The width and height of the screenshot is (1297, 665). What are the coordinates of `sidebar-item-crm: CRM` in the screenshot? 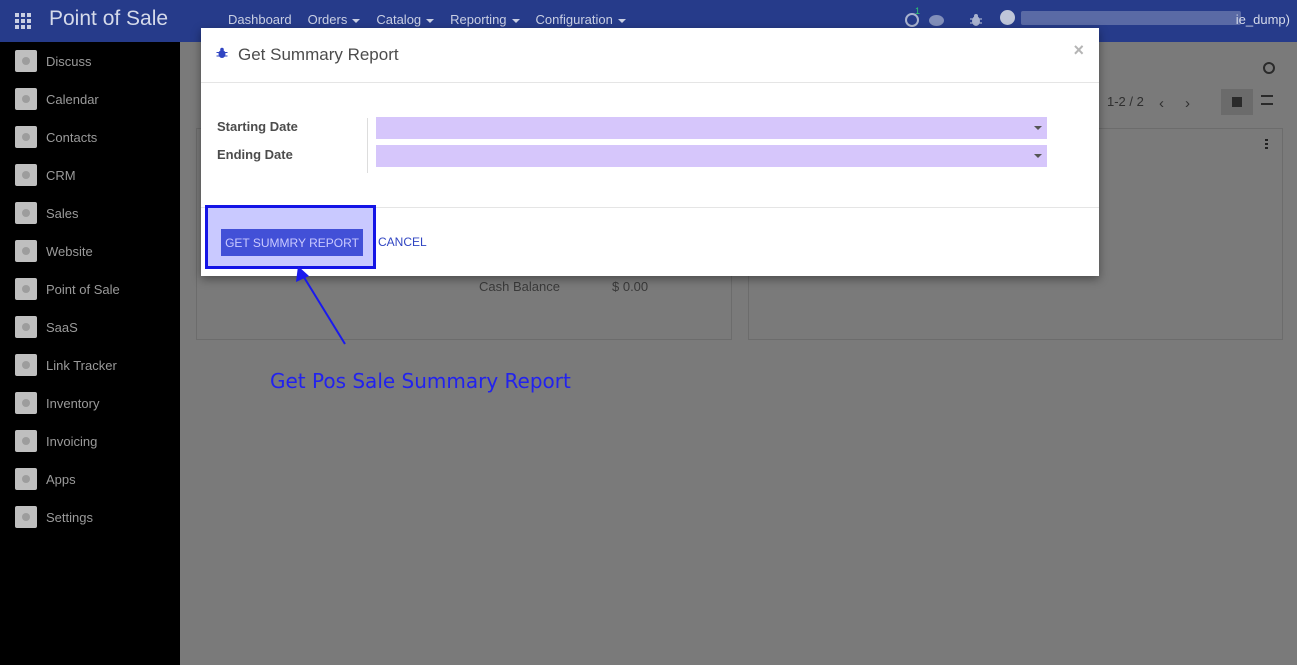 It's located at (45, 175).